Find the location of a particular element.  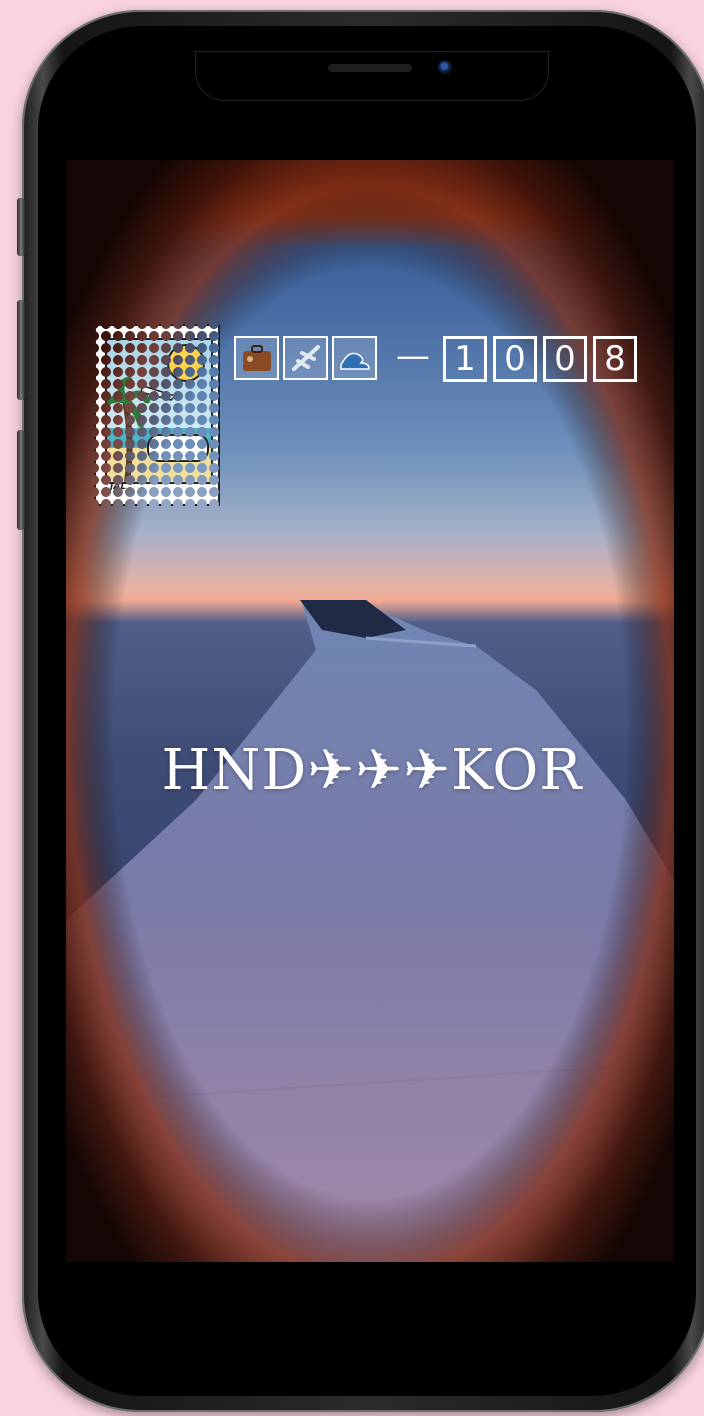

cloud-icon is located at coordinates (178, 448).